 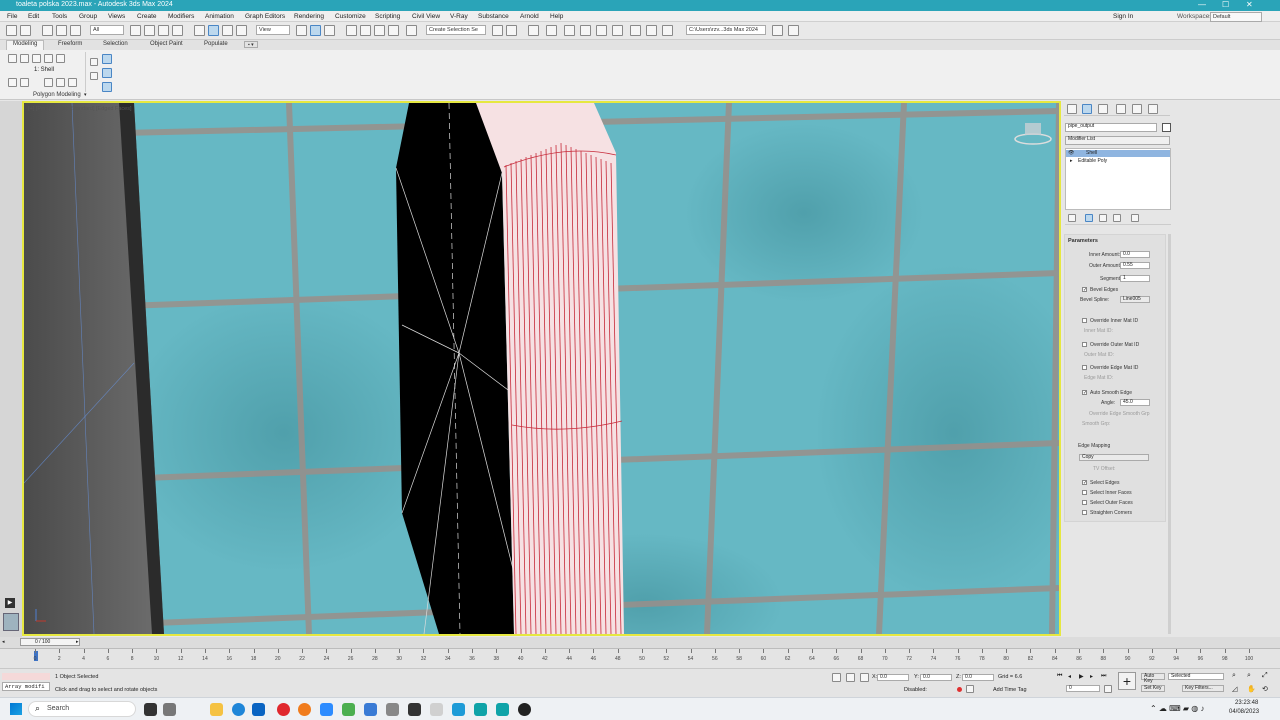 What do you see at coordinates (864, 677) in the screenshot?
I see `absolute-mode-icon` at bounding box center [864, 677].